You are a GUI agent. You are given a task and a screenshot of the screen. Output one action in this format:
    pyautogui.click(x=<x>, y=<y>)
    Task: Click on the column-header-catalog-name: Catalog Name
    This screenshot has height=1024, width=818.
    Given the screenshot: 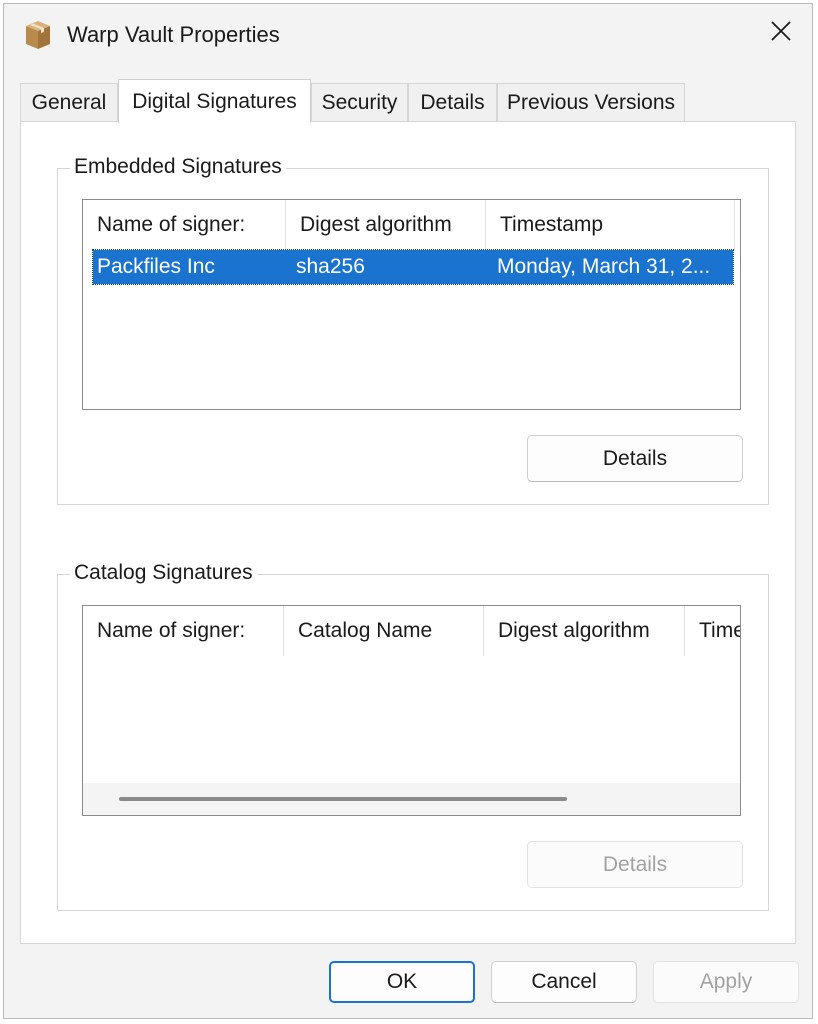 What is the action you would take?
    pyautogui.click(x=384, y=631)
    